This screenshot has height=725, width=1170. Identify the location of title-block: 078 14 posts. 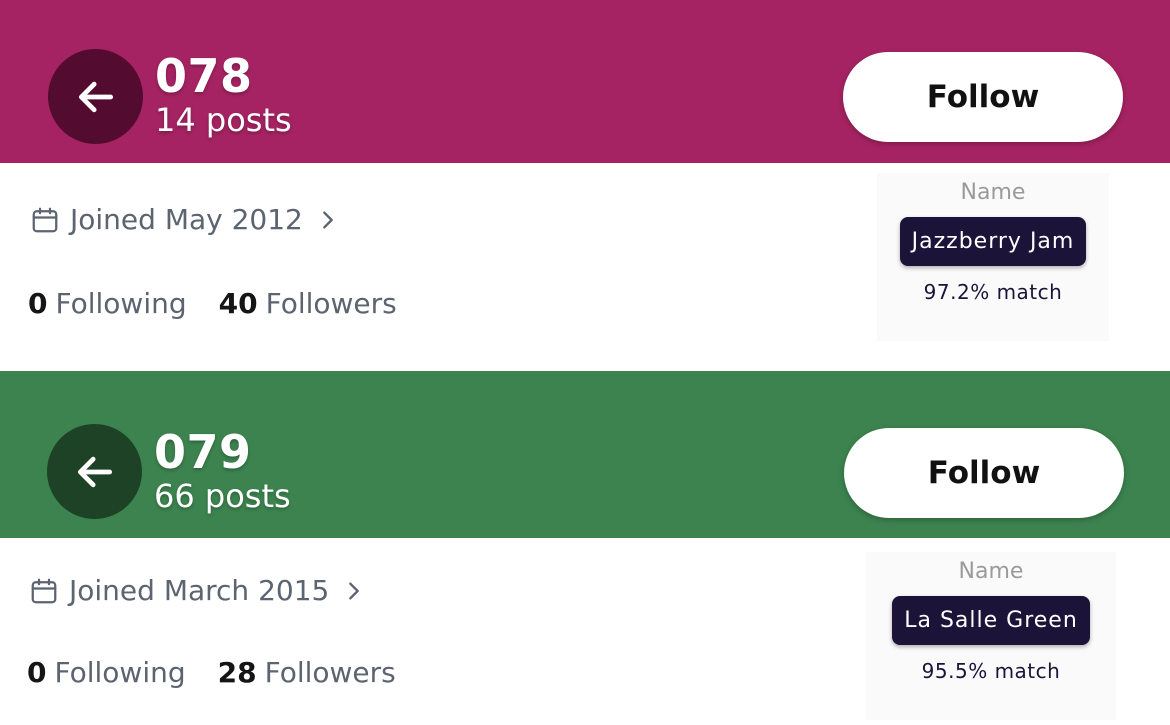
(223, 94).